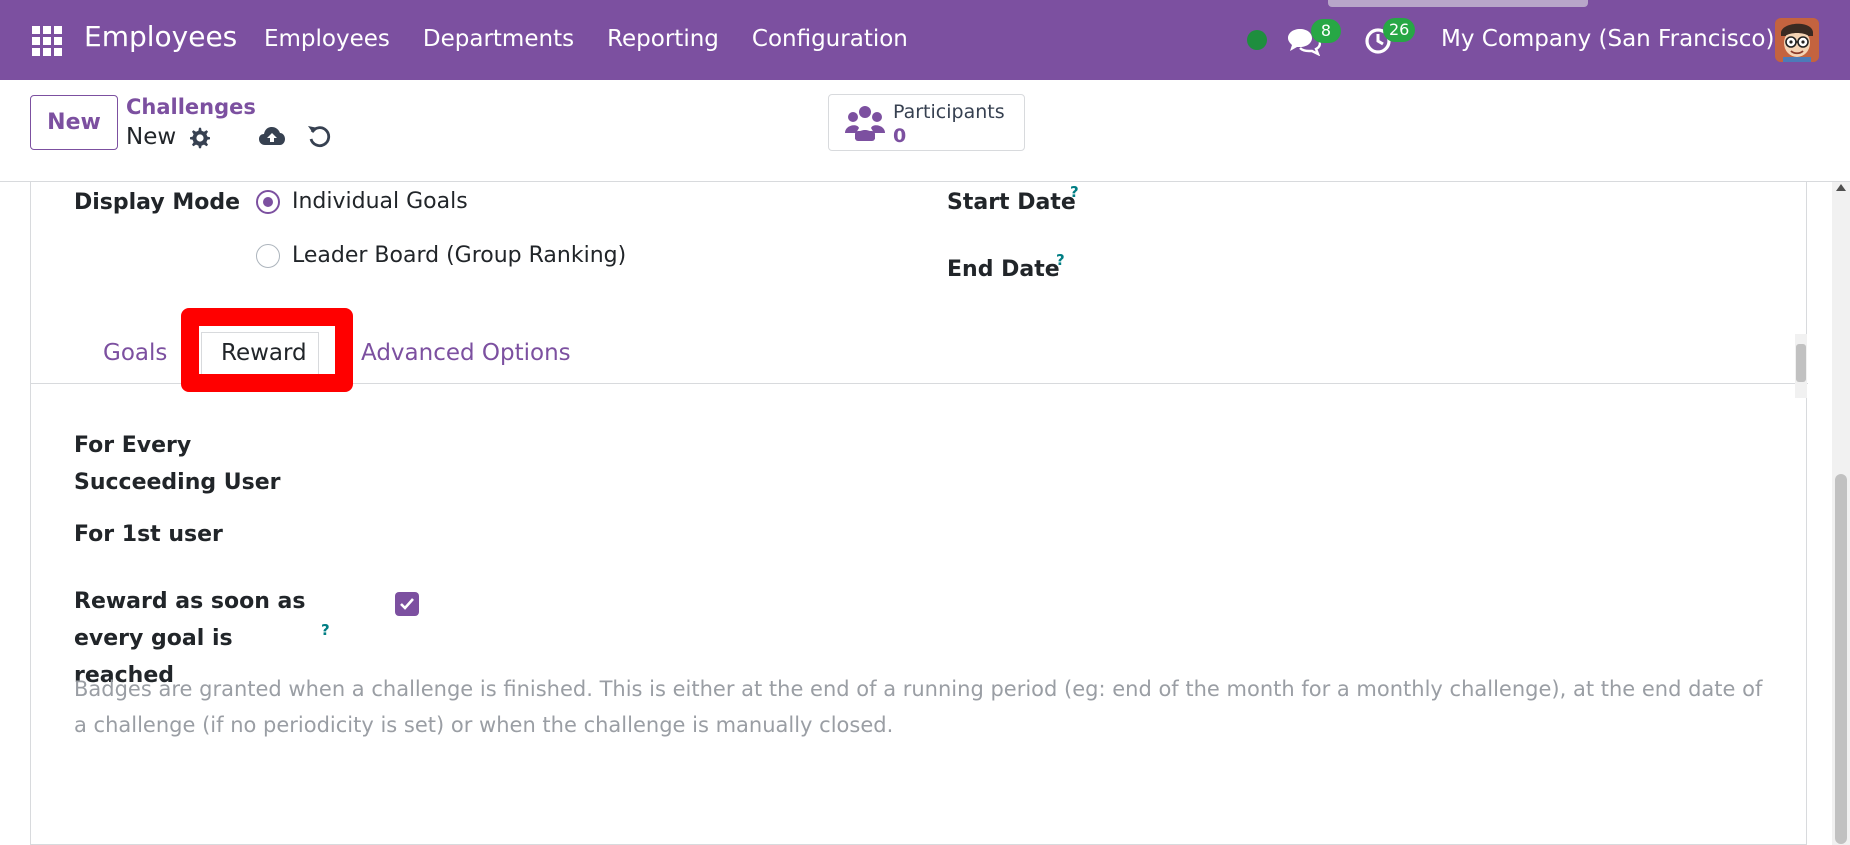 The width and height of the screenshot is (1850, 845). I want to click on end-date-label: End Date, so click(1003, 269).